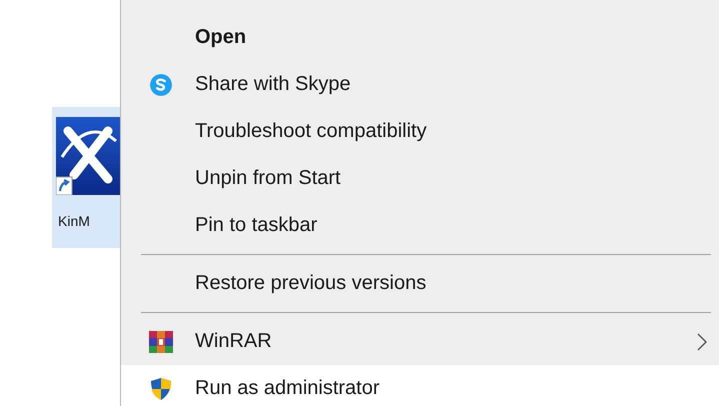 The width and height of the screenshot is (719, 406). I want to click on menu-item: Unpin from Start, so click(420, 178).